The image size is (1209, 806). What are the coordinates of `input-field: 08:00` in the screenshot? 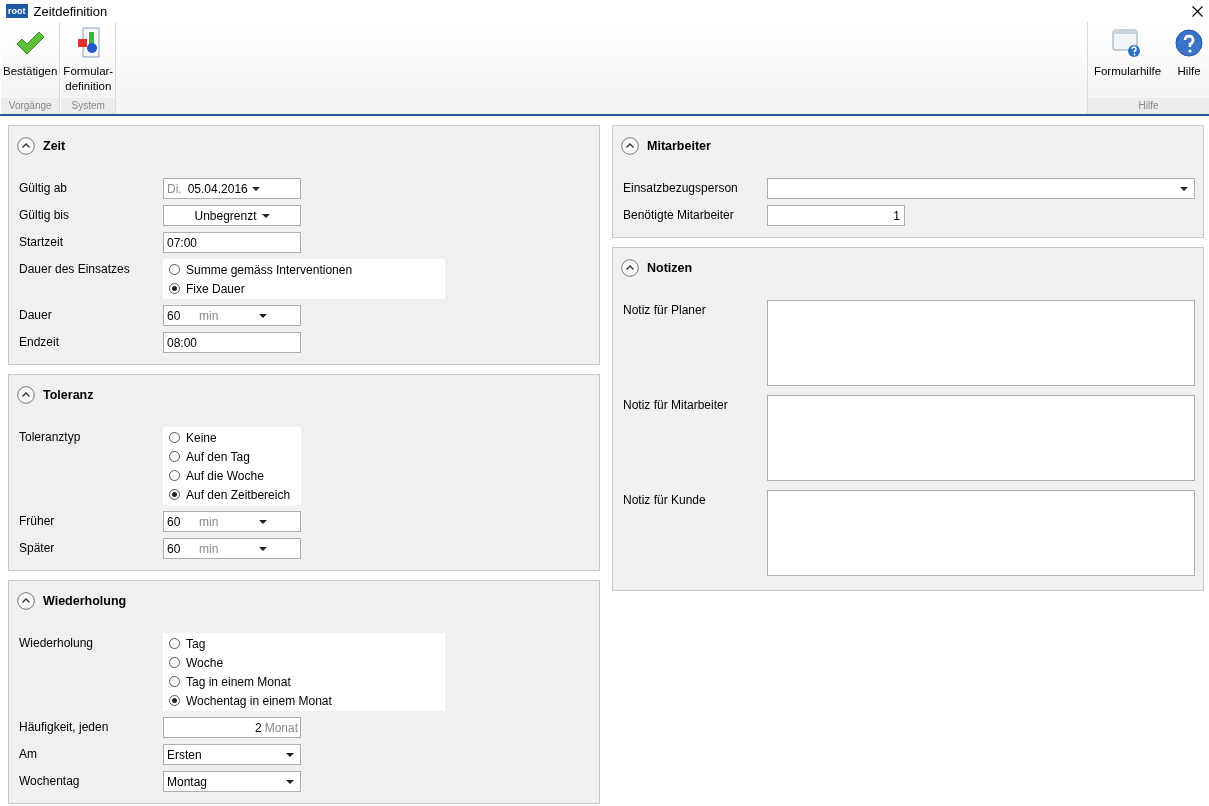 It's located at (232, 342).